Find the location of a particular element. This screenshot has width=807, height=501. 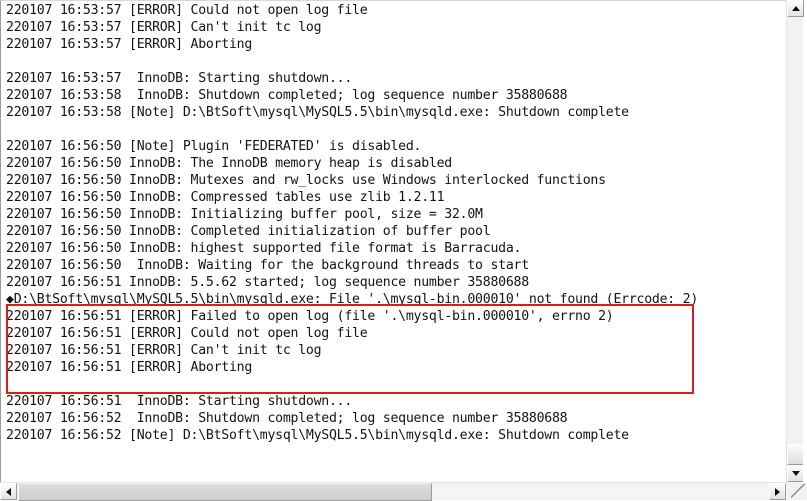

scroll-left-button is located at coordinates (8, 491).